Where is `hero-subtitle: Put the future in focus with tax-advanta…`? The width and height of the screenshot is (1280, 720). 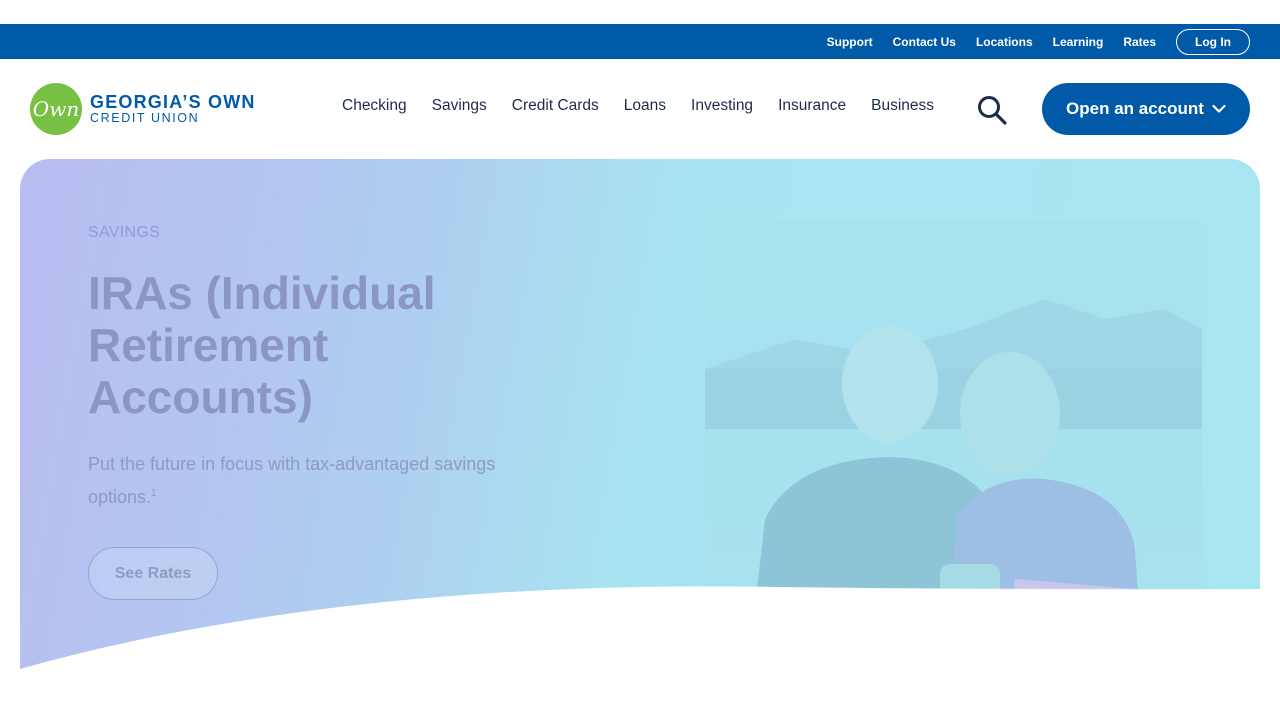
hero-subtitle: Put the future in focus with tax-advanta… is located at coordinates (328, 480).